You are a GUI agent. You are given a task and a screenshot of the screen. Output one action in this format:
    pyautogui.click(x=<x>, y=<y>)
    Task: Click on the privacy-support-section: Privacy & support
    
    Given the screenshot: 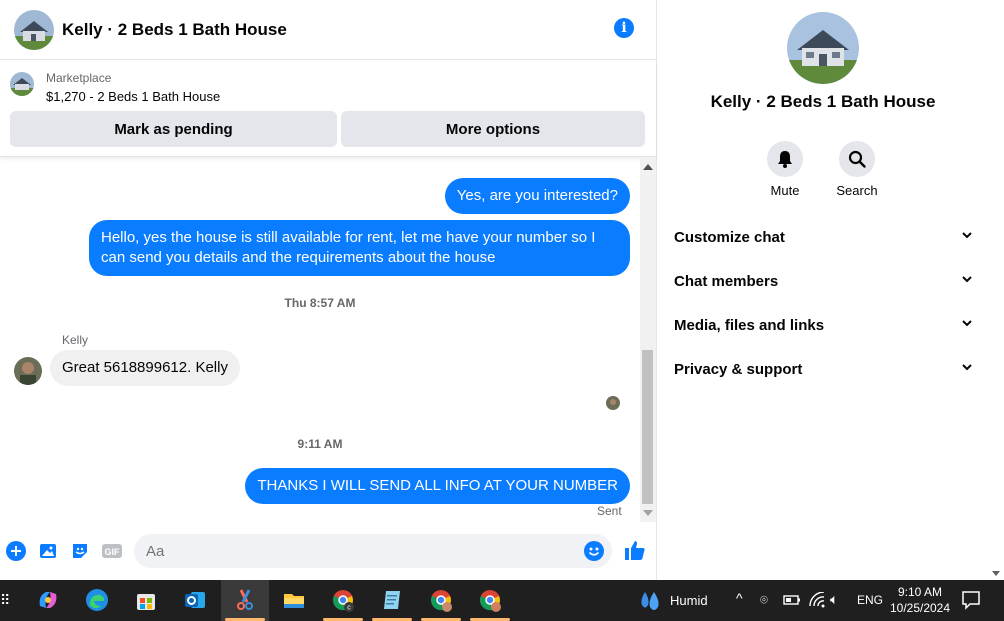 What is the action you would take?
    pyautogui.click(x=824, y=369)
    